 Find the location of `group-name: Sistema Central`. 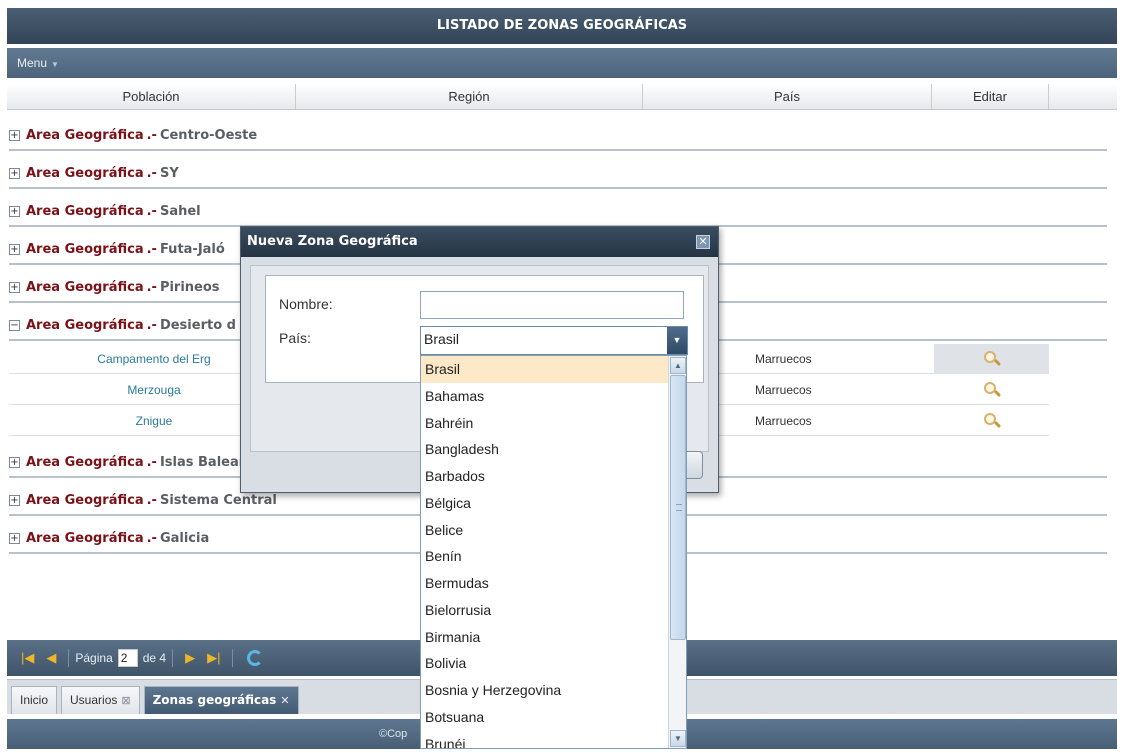

group-name: Sistema Central is located at coordinates (218, 500).